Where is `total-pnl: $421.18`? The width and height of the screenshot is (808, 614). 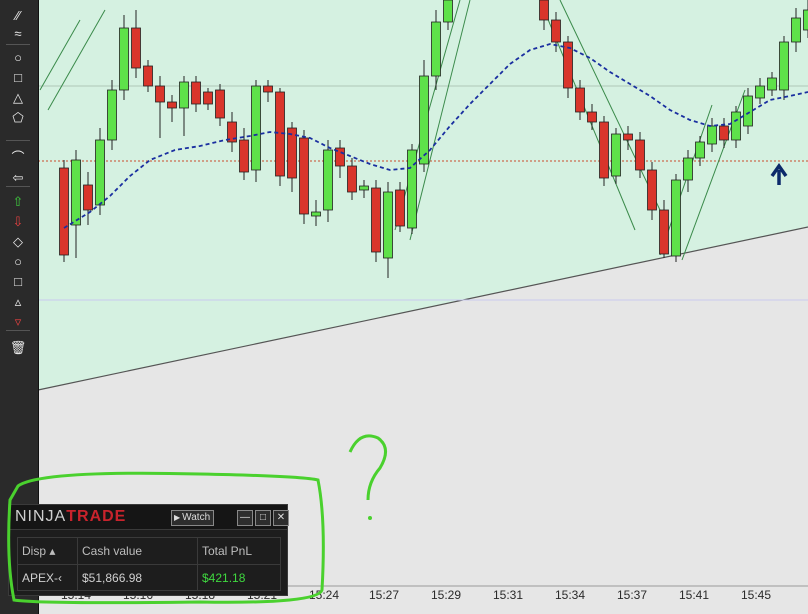
total-pnl: $421.18 is located at coordinates (224, 578).